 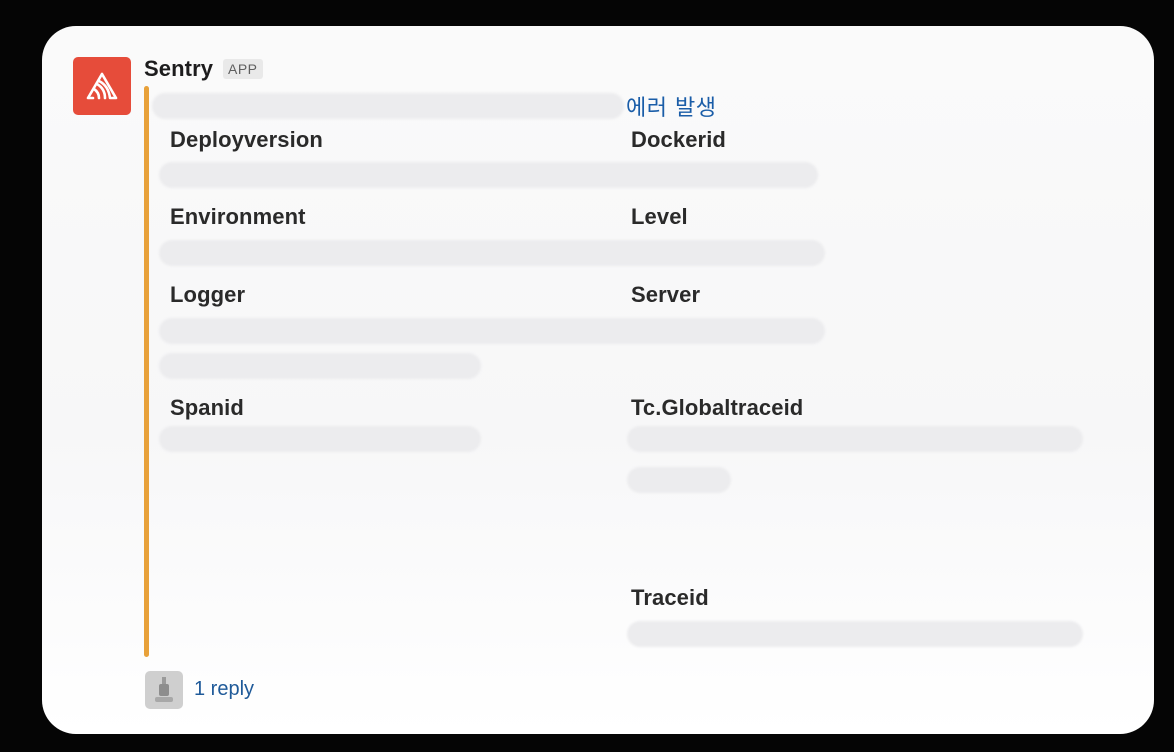 I want to click on sentry-glyph, so click(x=102, y=86).